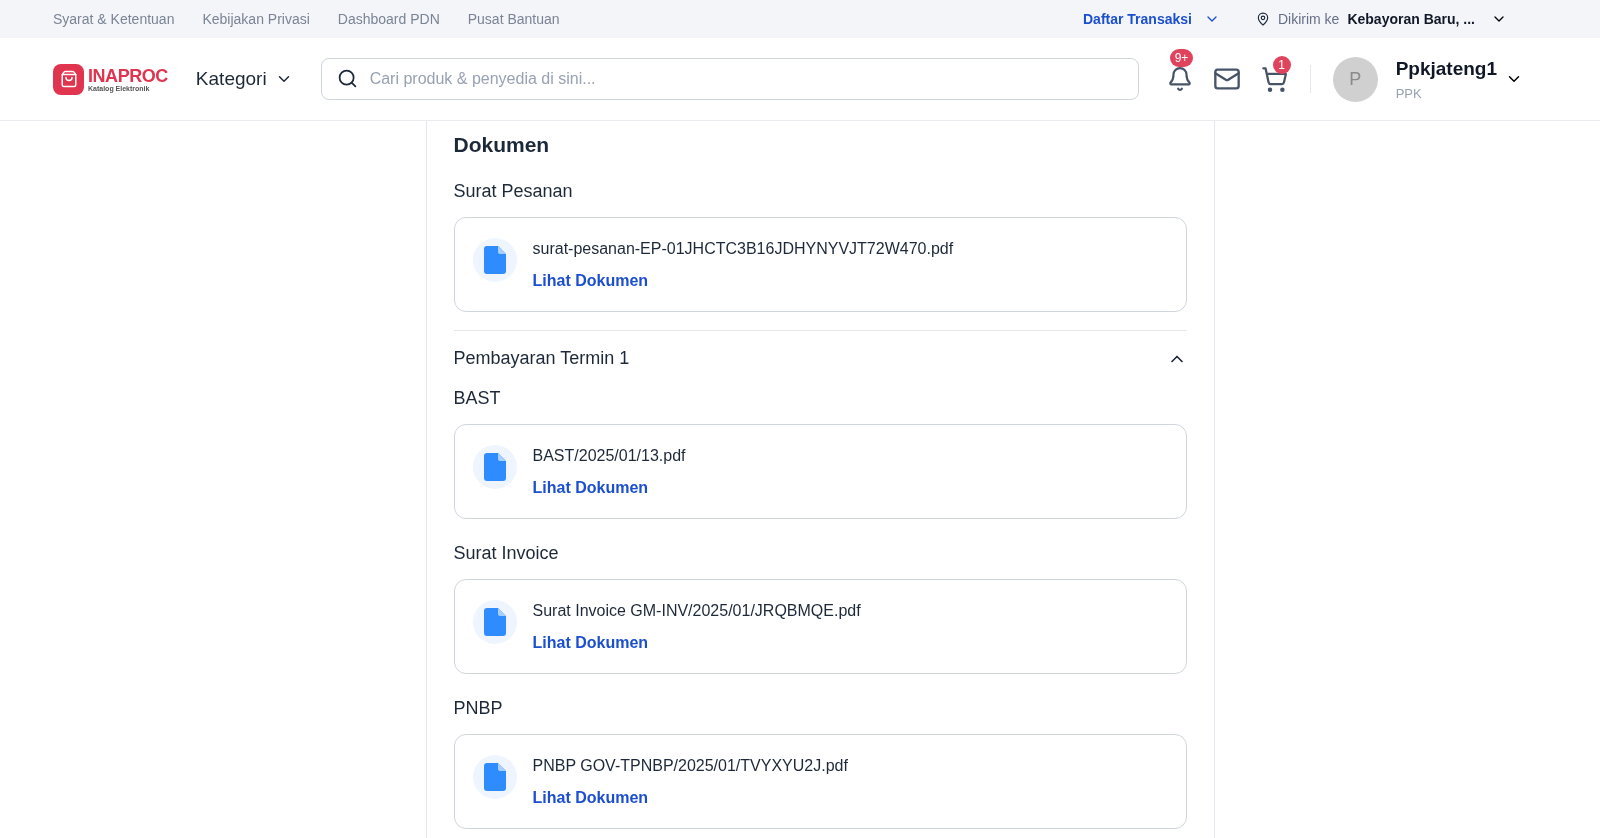 Image resolution: width=1600 pixels, height=838 pixels. What do you see at coordinates (513, 19) in the screenshot?
I see `top-link: Pusat Bantuan` at bounding box center [513, 19].